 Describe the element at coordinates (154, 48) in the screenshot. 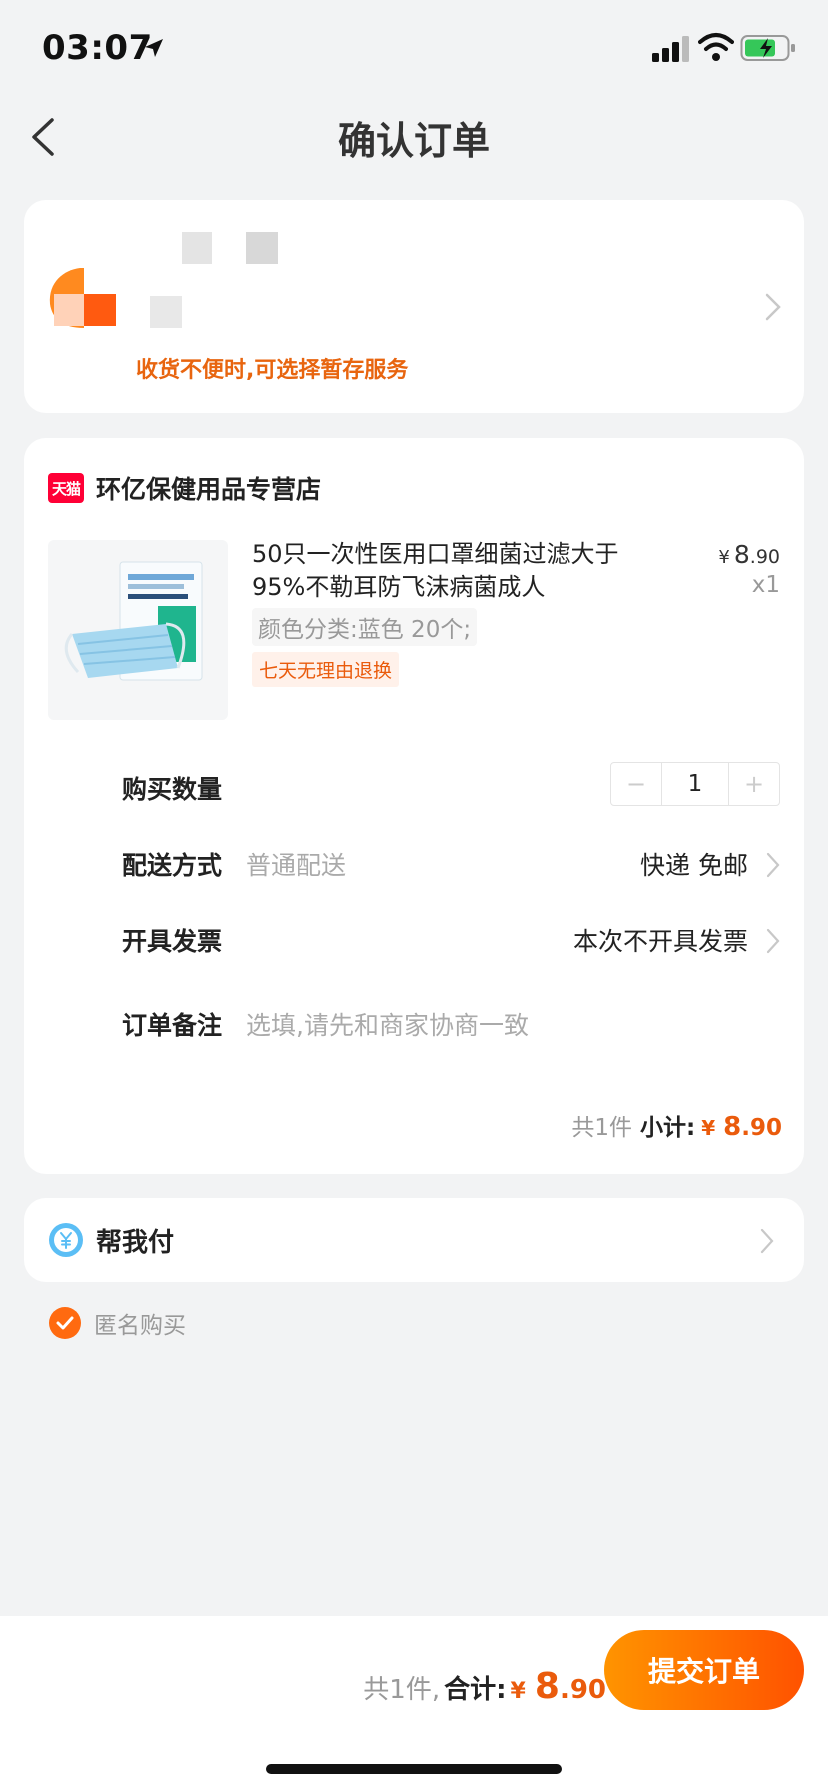

I see `location-arrow-icon` at that location.